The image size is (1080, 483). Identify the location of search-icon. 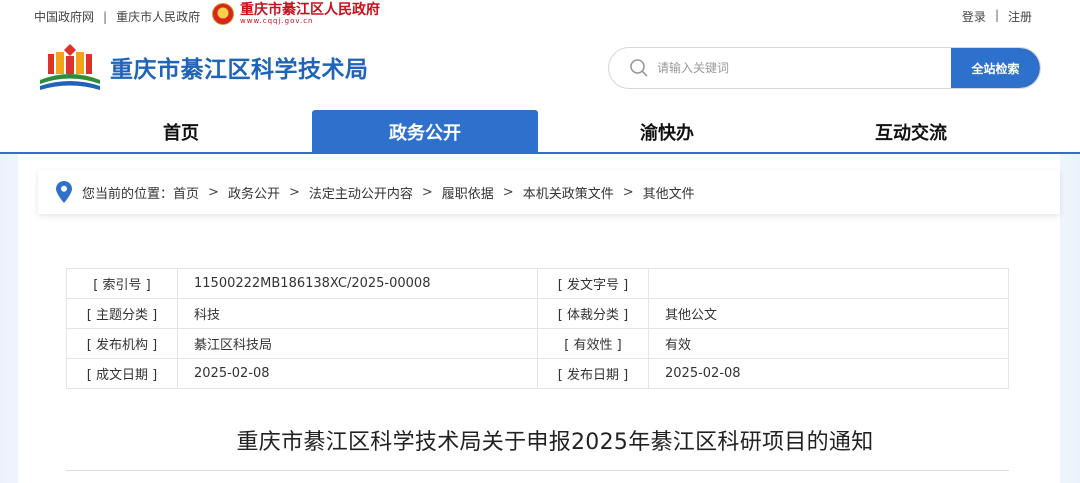
(639, 68).